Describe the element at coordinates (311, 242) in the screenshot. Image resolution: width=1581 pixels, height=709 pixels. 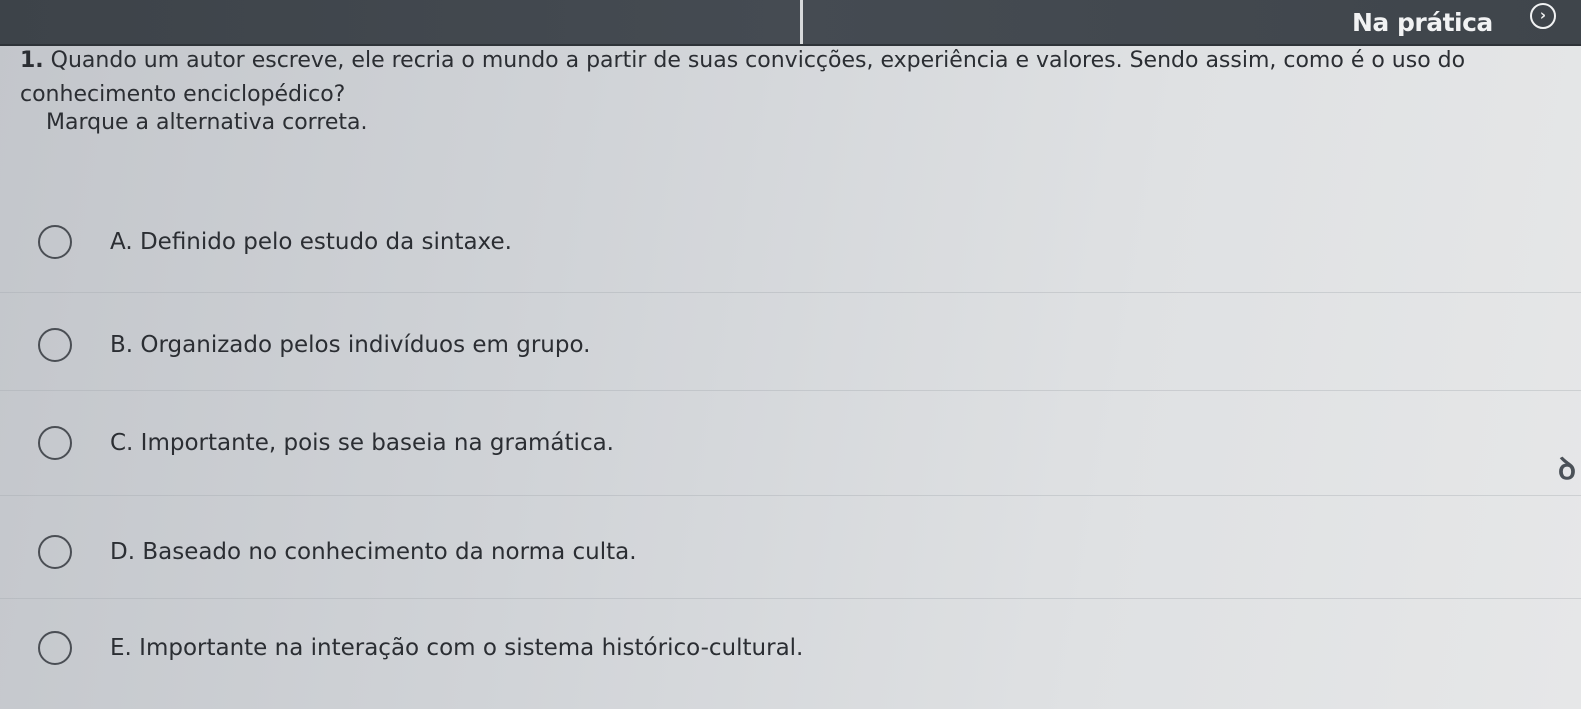
I see `option-label: A. Definido pelo estudo da sintaxe.` at that location.